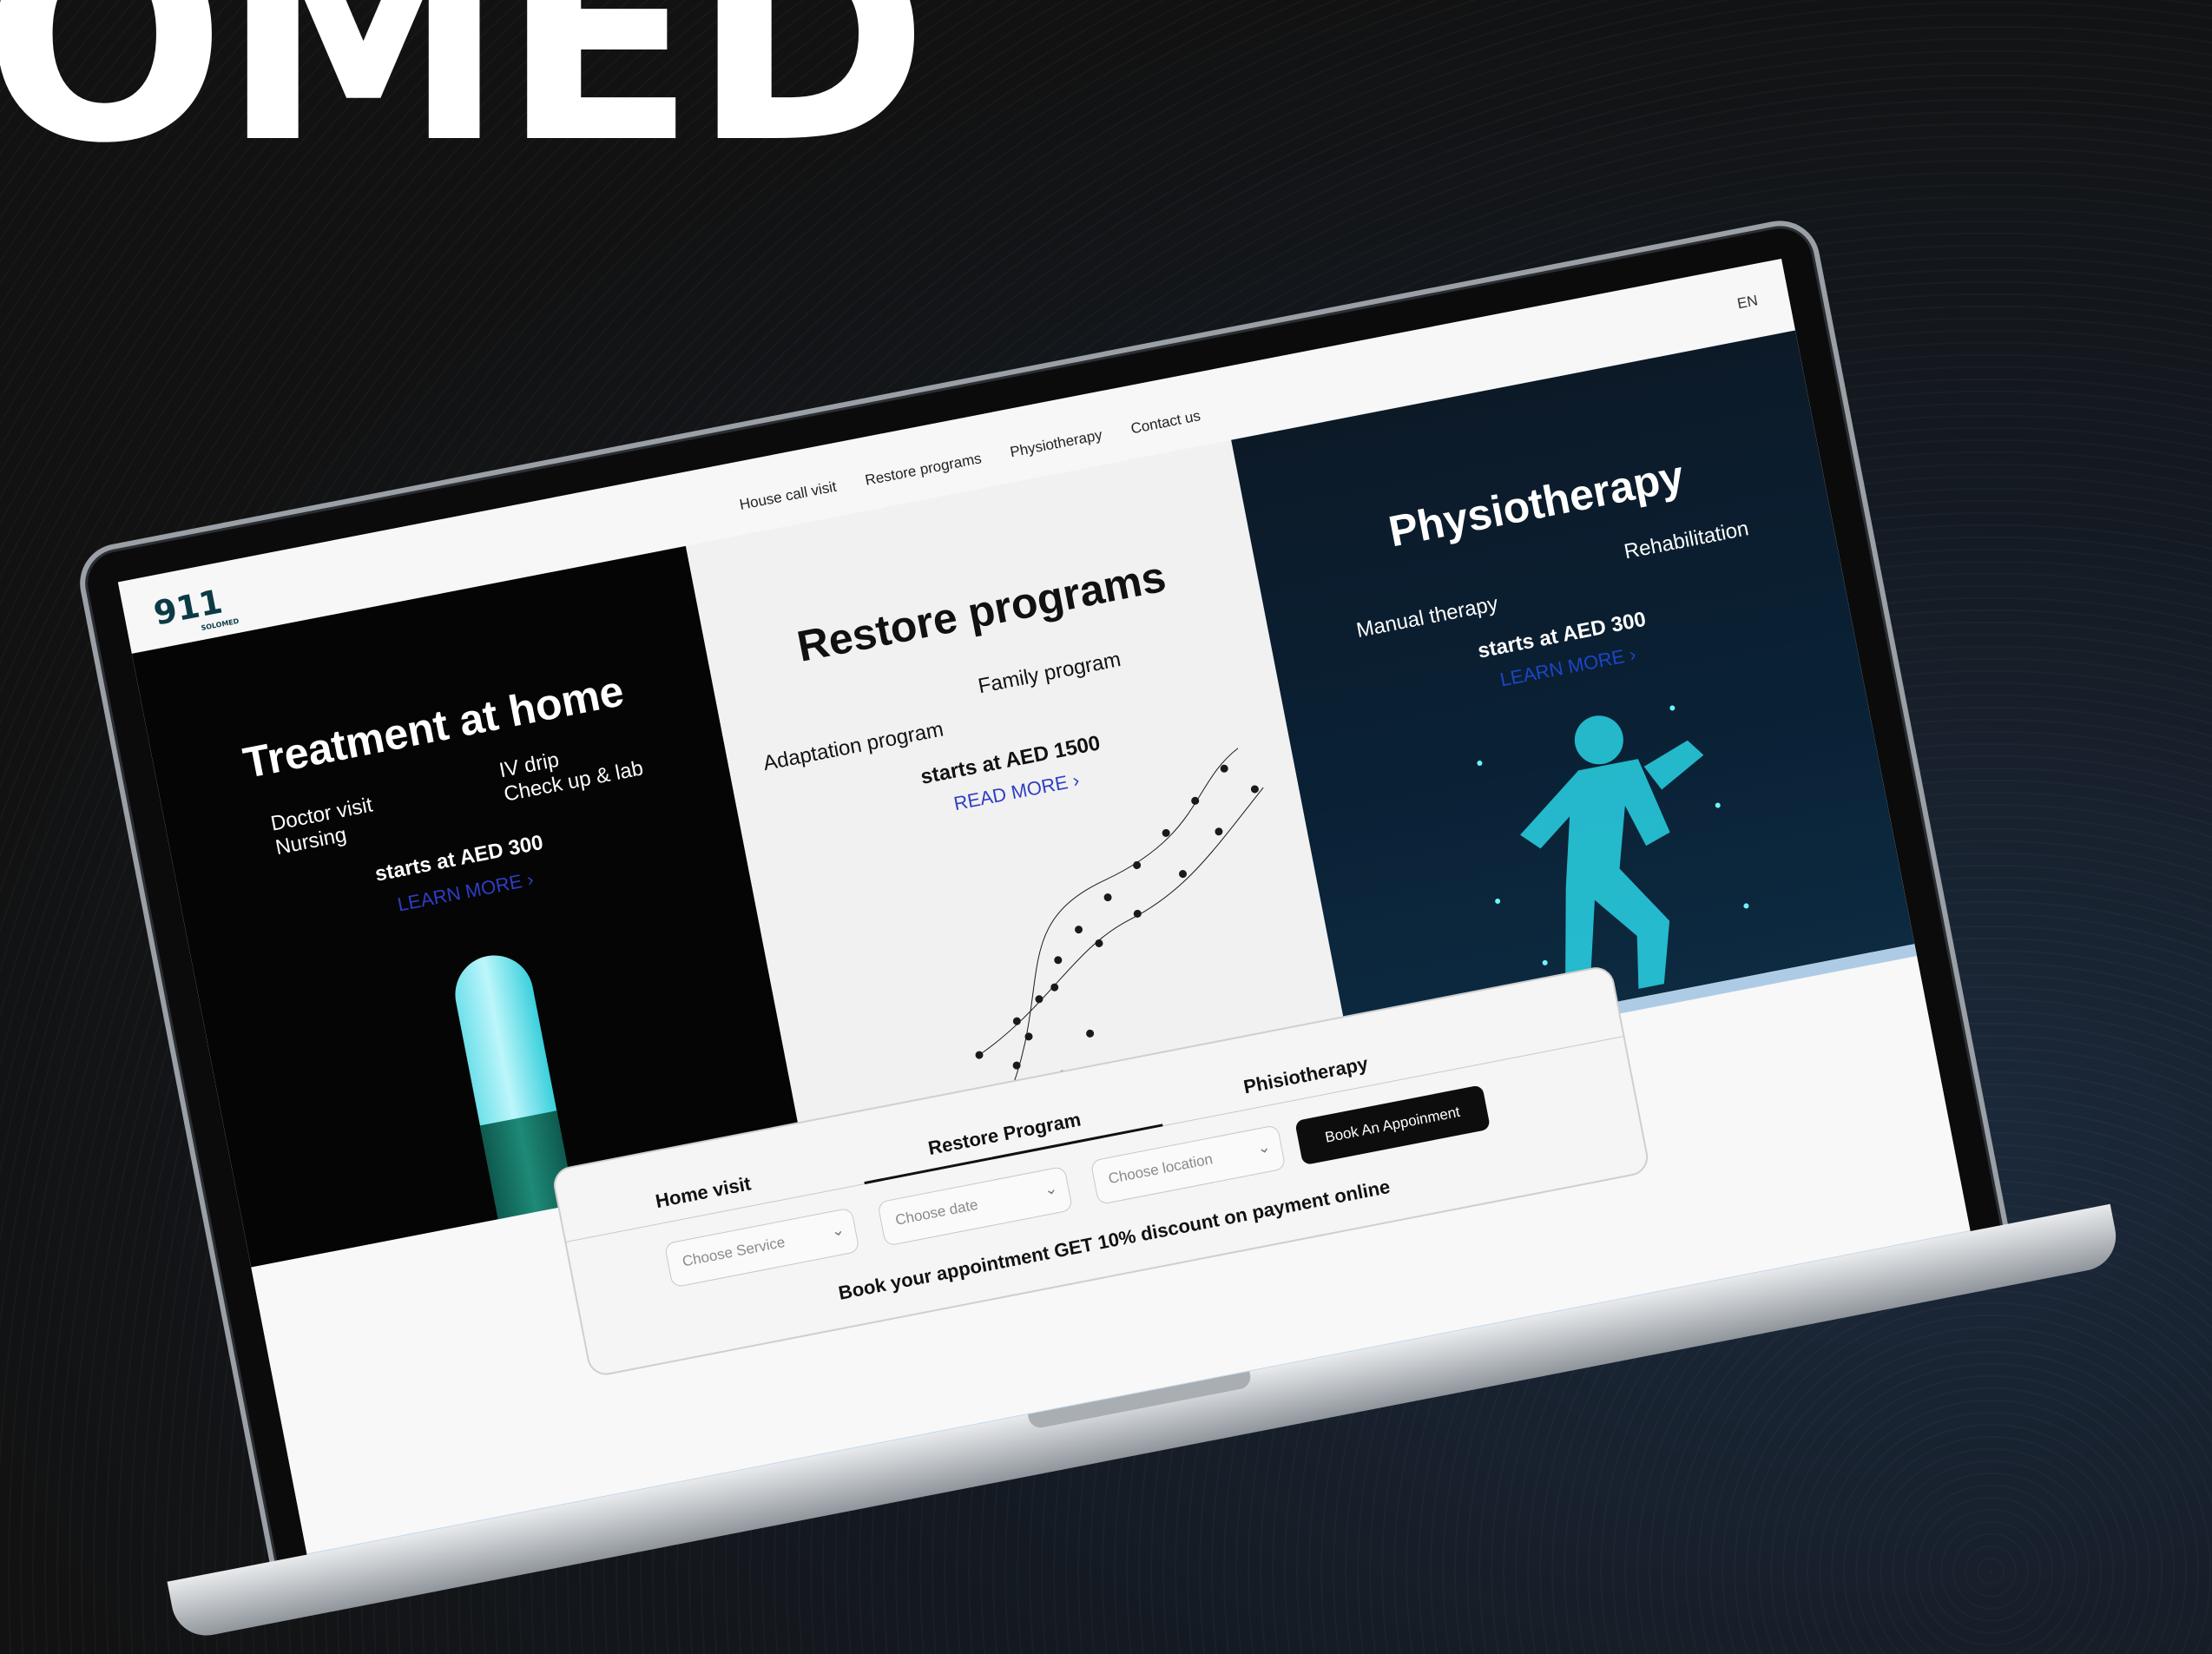 Image resolution: width=2212 pixels, height=1654 pixels. Describe the element at coordinates (734, 1252) in the screenshot. I see `service-placeholder: Choose Service` at that location.